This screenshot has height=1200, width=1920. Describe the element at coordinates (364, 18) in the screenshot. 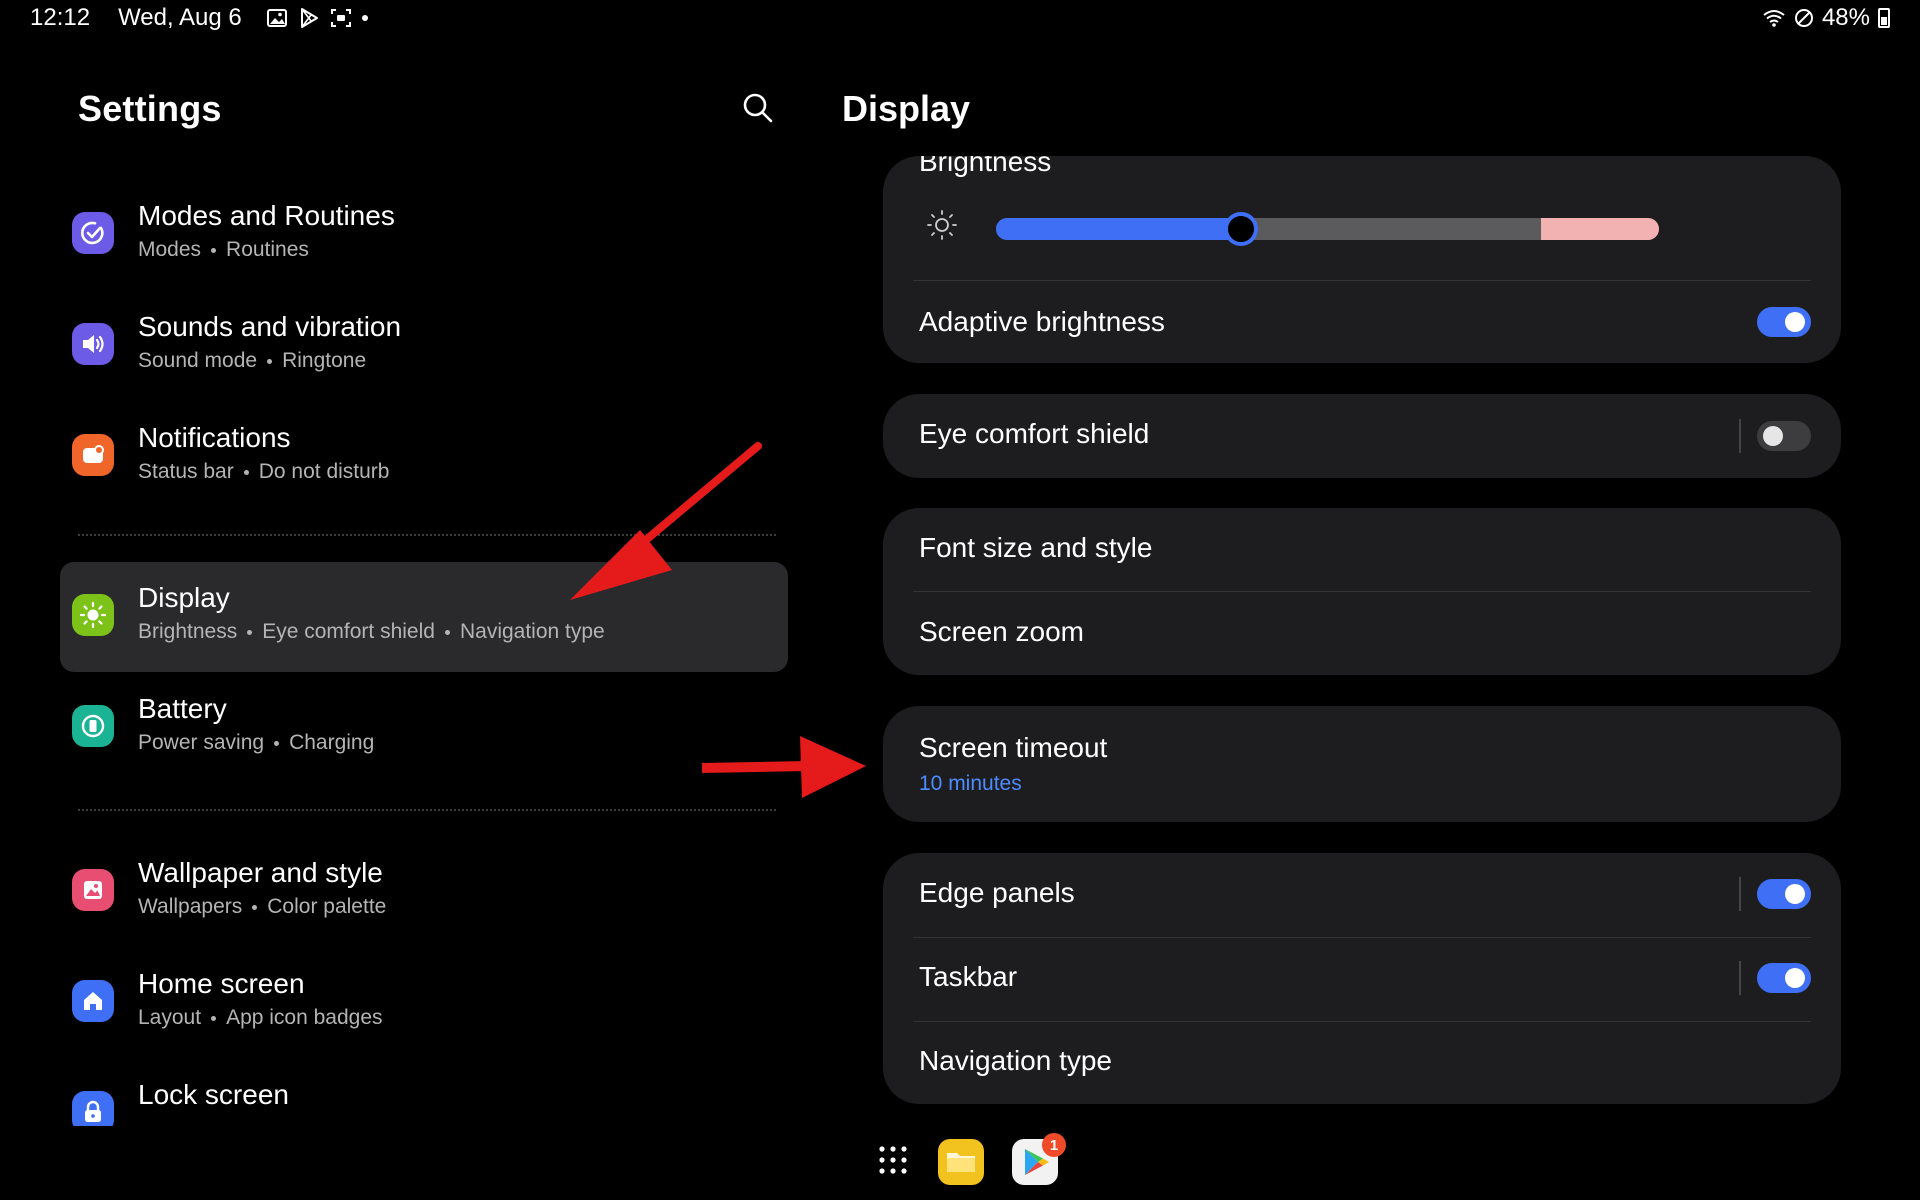

I see `more-notifications-dot` at that location.